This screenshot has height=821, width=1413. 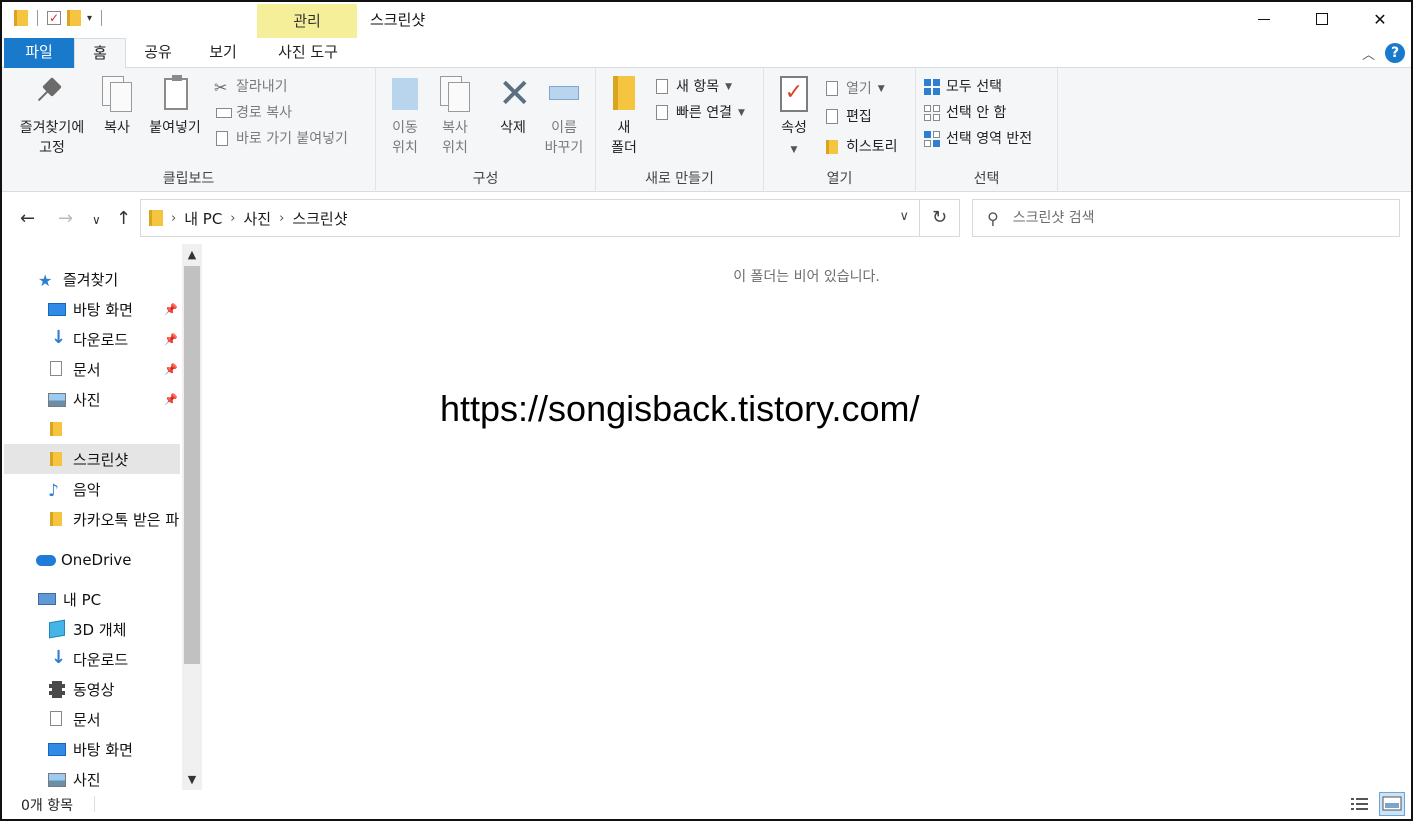 I want to click on nav-quick-access: ★ 즐겨찾기, so click(x=92, y=279).